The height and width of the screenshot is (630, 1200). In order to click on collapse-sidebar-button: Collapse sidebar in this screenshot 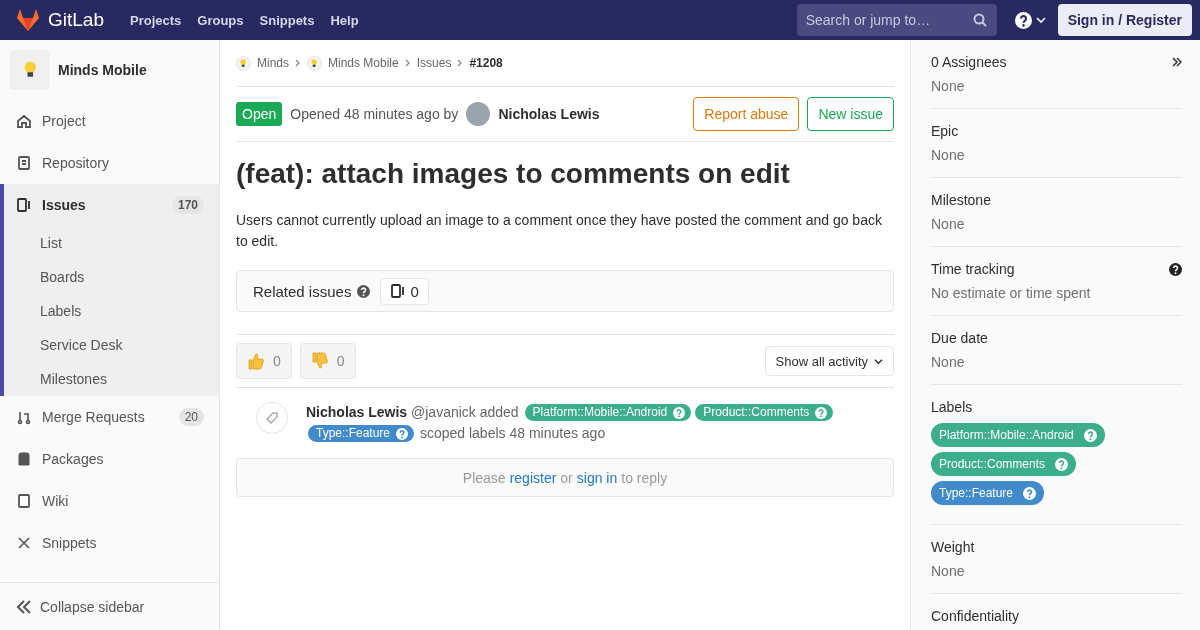, I will do `click(109, 606)`.